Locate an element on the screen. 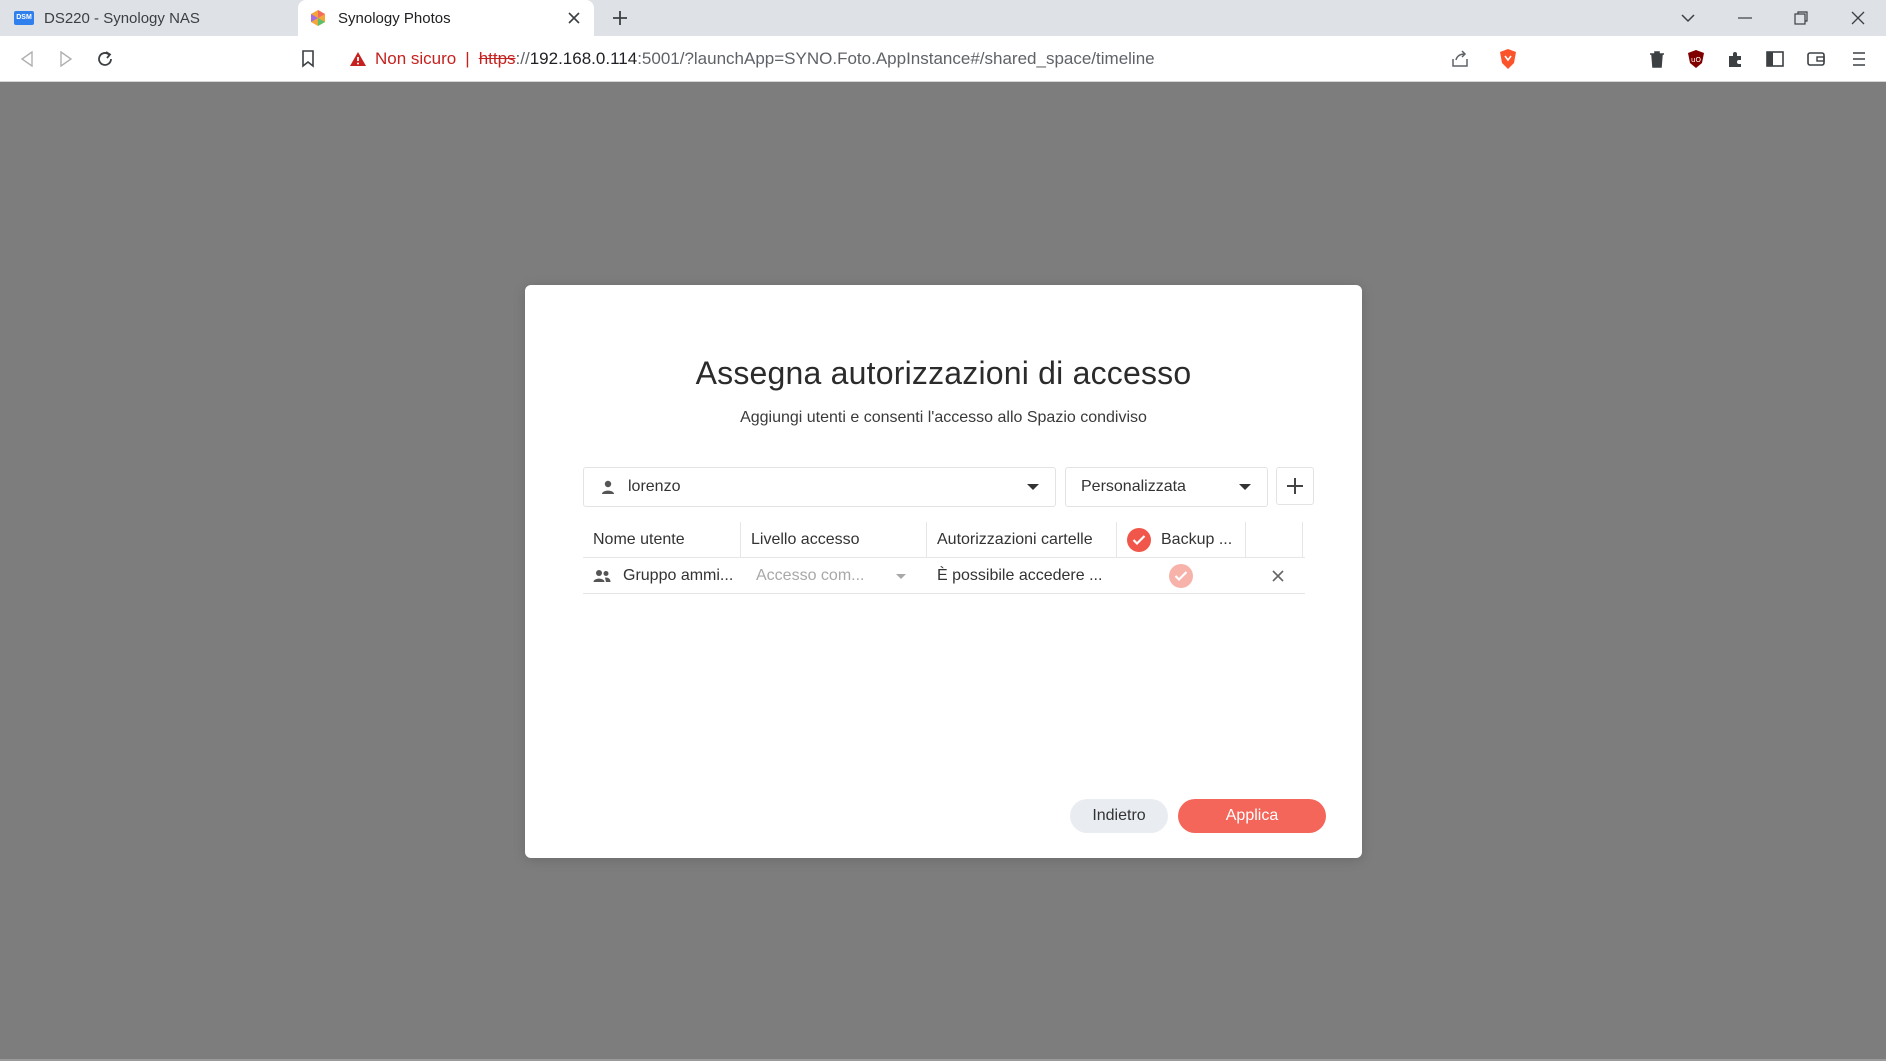 This screenshot has height=1061, width=1886. ublock-icon: uO is located at coordinates (1696, 59).